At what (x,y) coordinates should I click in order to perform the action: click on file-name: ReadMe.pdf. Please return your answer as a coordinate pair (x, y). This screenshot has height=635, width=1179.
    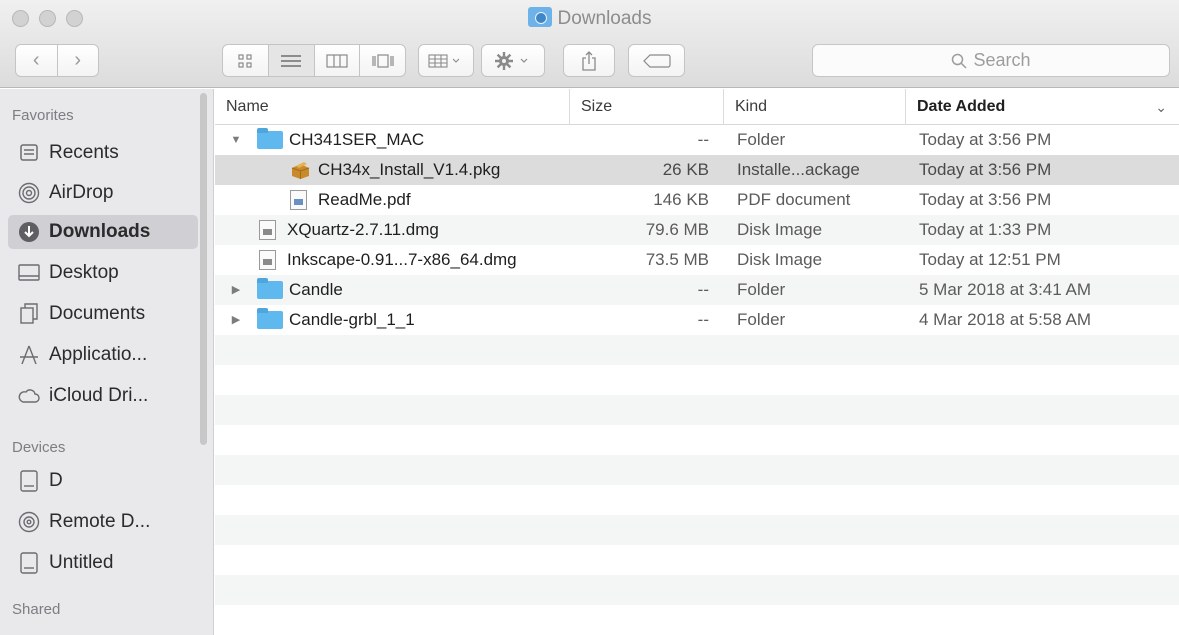
    Looking at the image, I should click on (364, 199).